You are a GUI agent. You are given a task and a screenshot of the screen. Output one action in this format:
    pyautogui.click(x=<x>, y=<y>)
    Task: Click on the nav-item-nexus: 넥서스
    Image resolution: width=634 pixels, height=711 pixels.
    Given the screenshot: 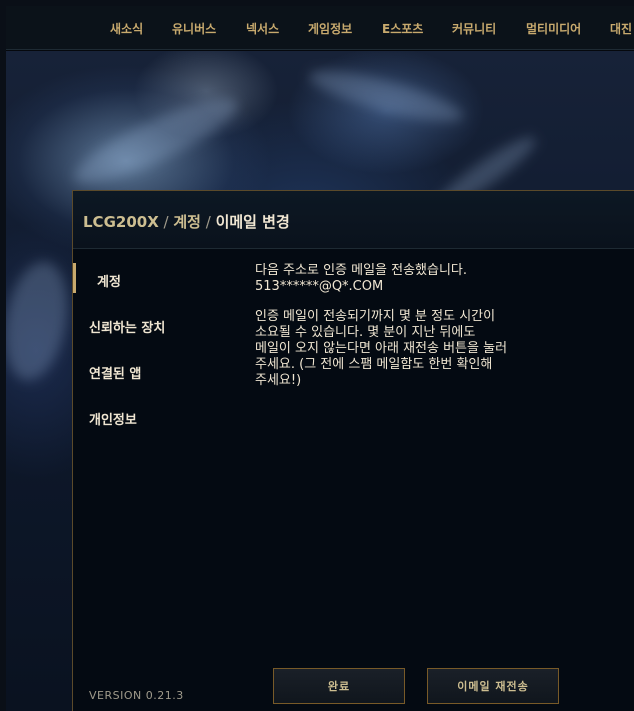 What is the action you would take?
    pyautogui.click(x=262, y=28)
    